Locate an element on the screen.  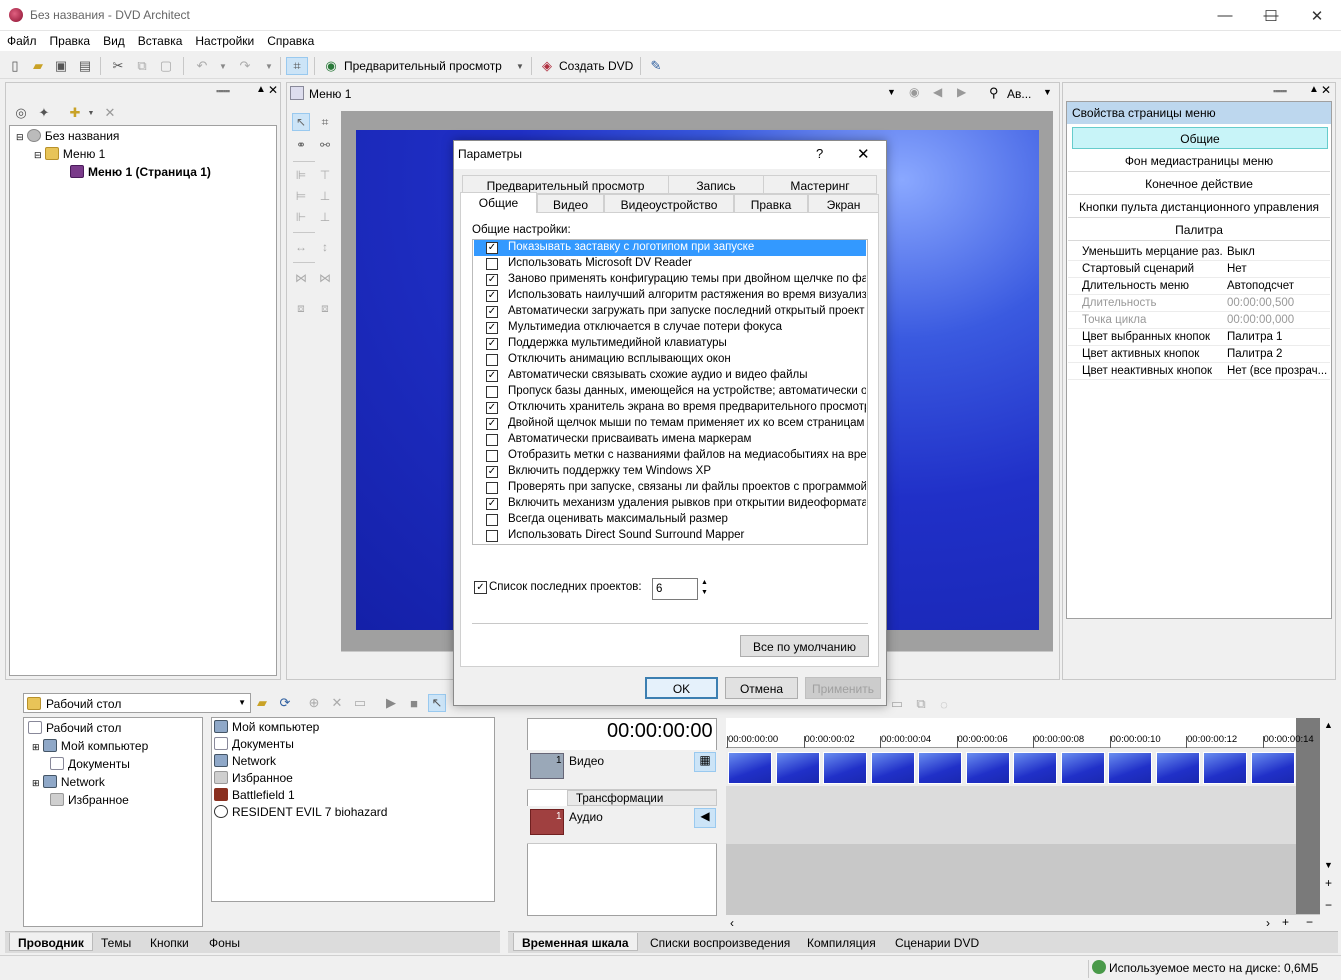
speaker-icon: ◀ is located at coordinates (705, 818).